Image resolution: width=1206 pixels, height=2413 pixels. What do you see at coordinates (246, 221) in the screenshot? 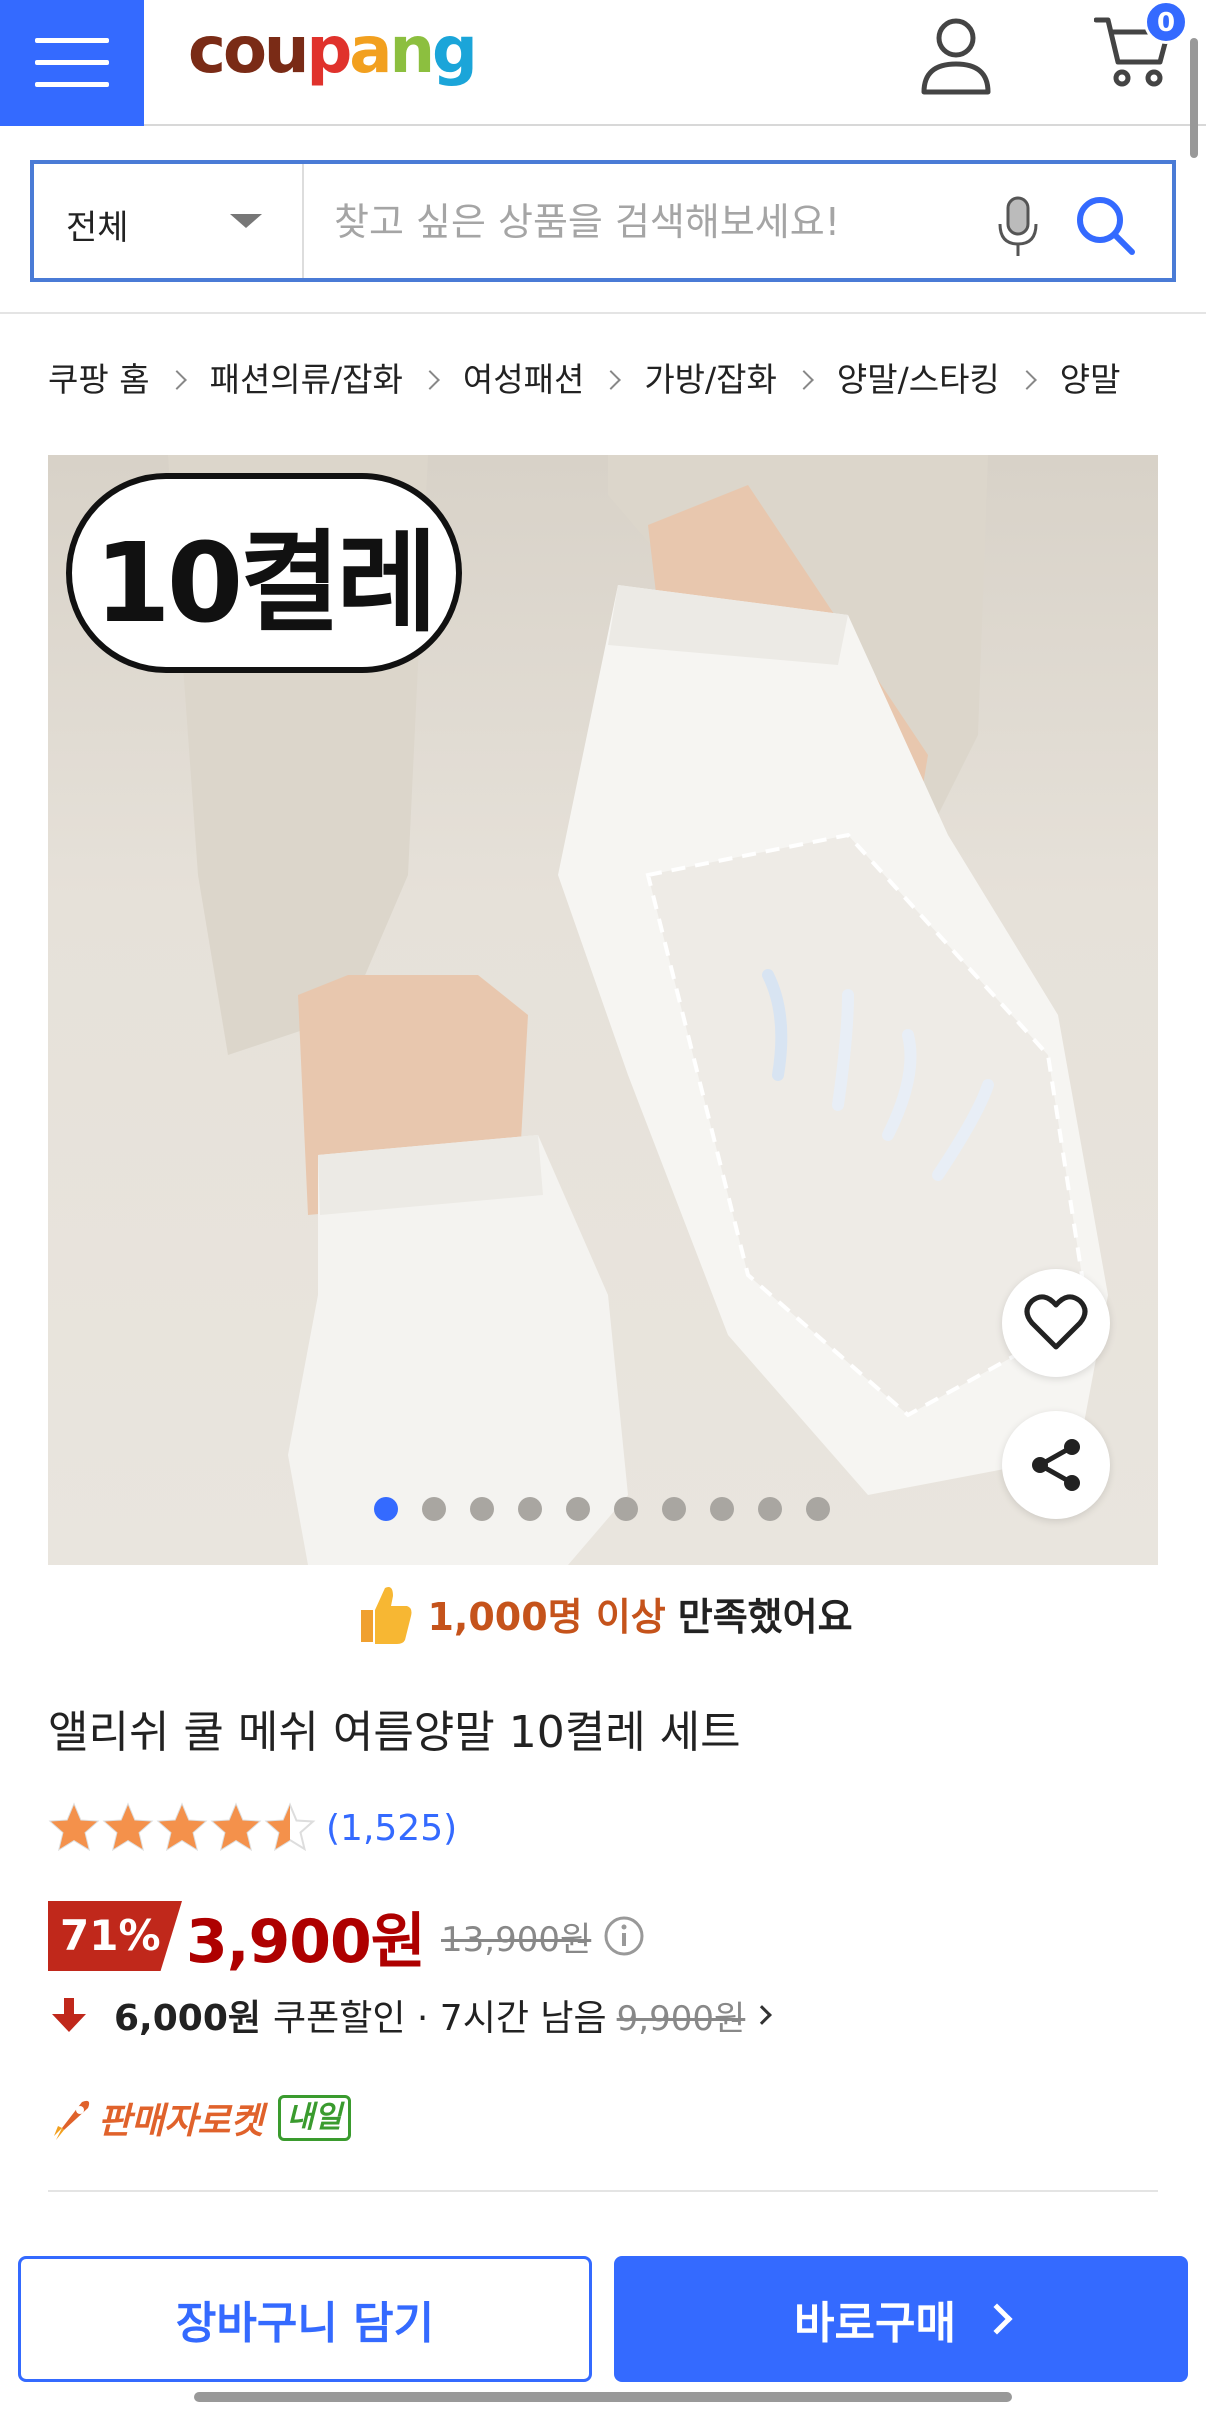
I see `caret-down-icon` at bounding box center [246, 221].